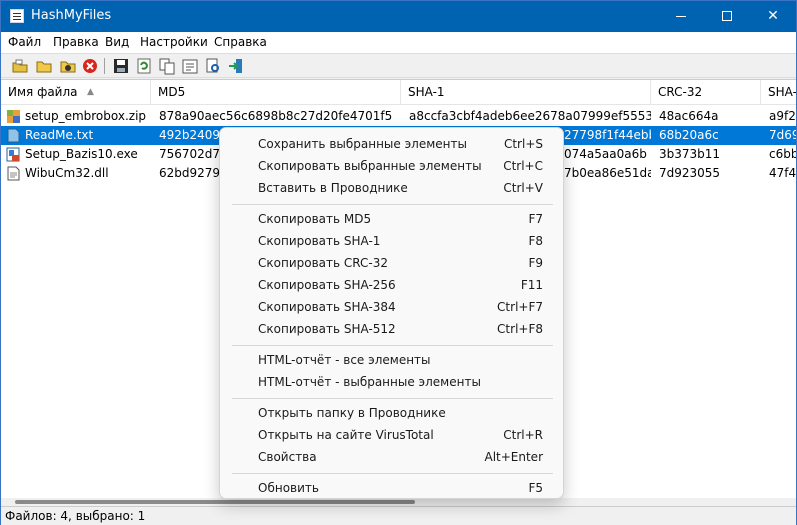 The width and height of the screenshot is (797, 525). Describe the element at coordinates (782, 135) in the screenshot. I see `sha256-value: 7d690` at that location.